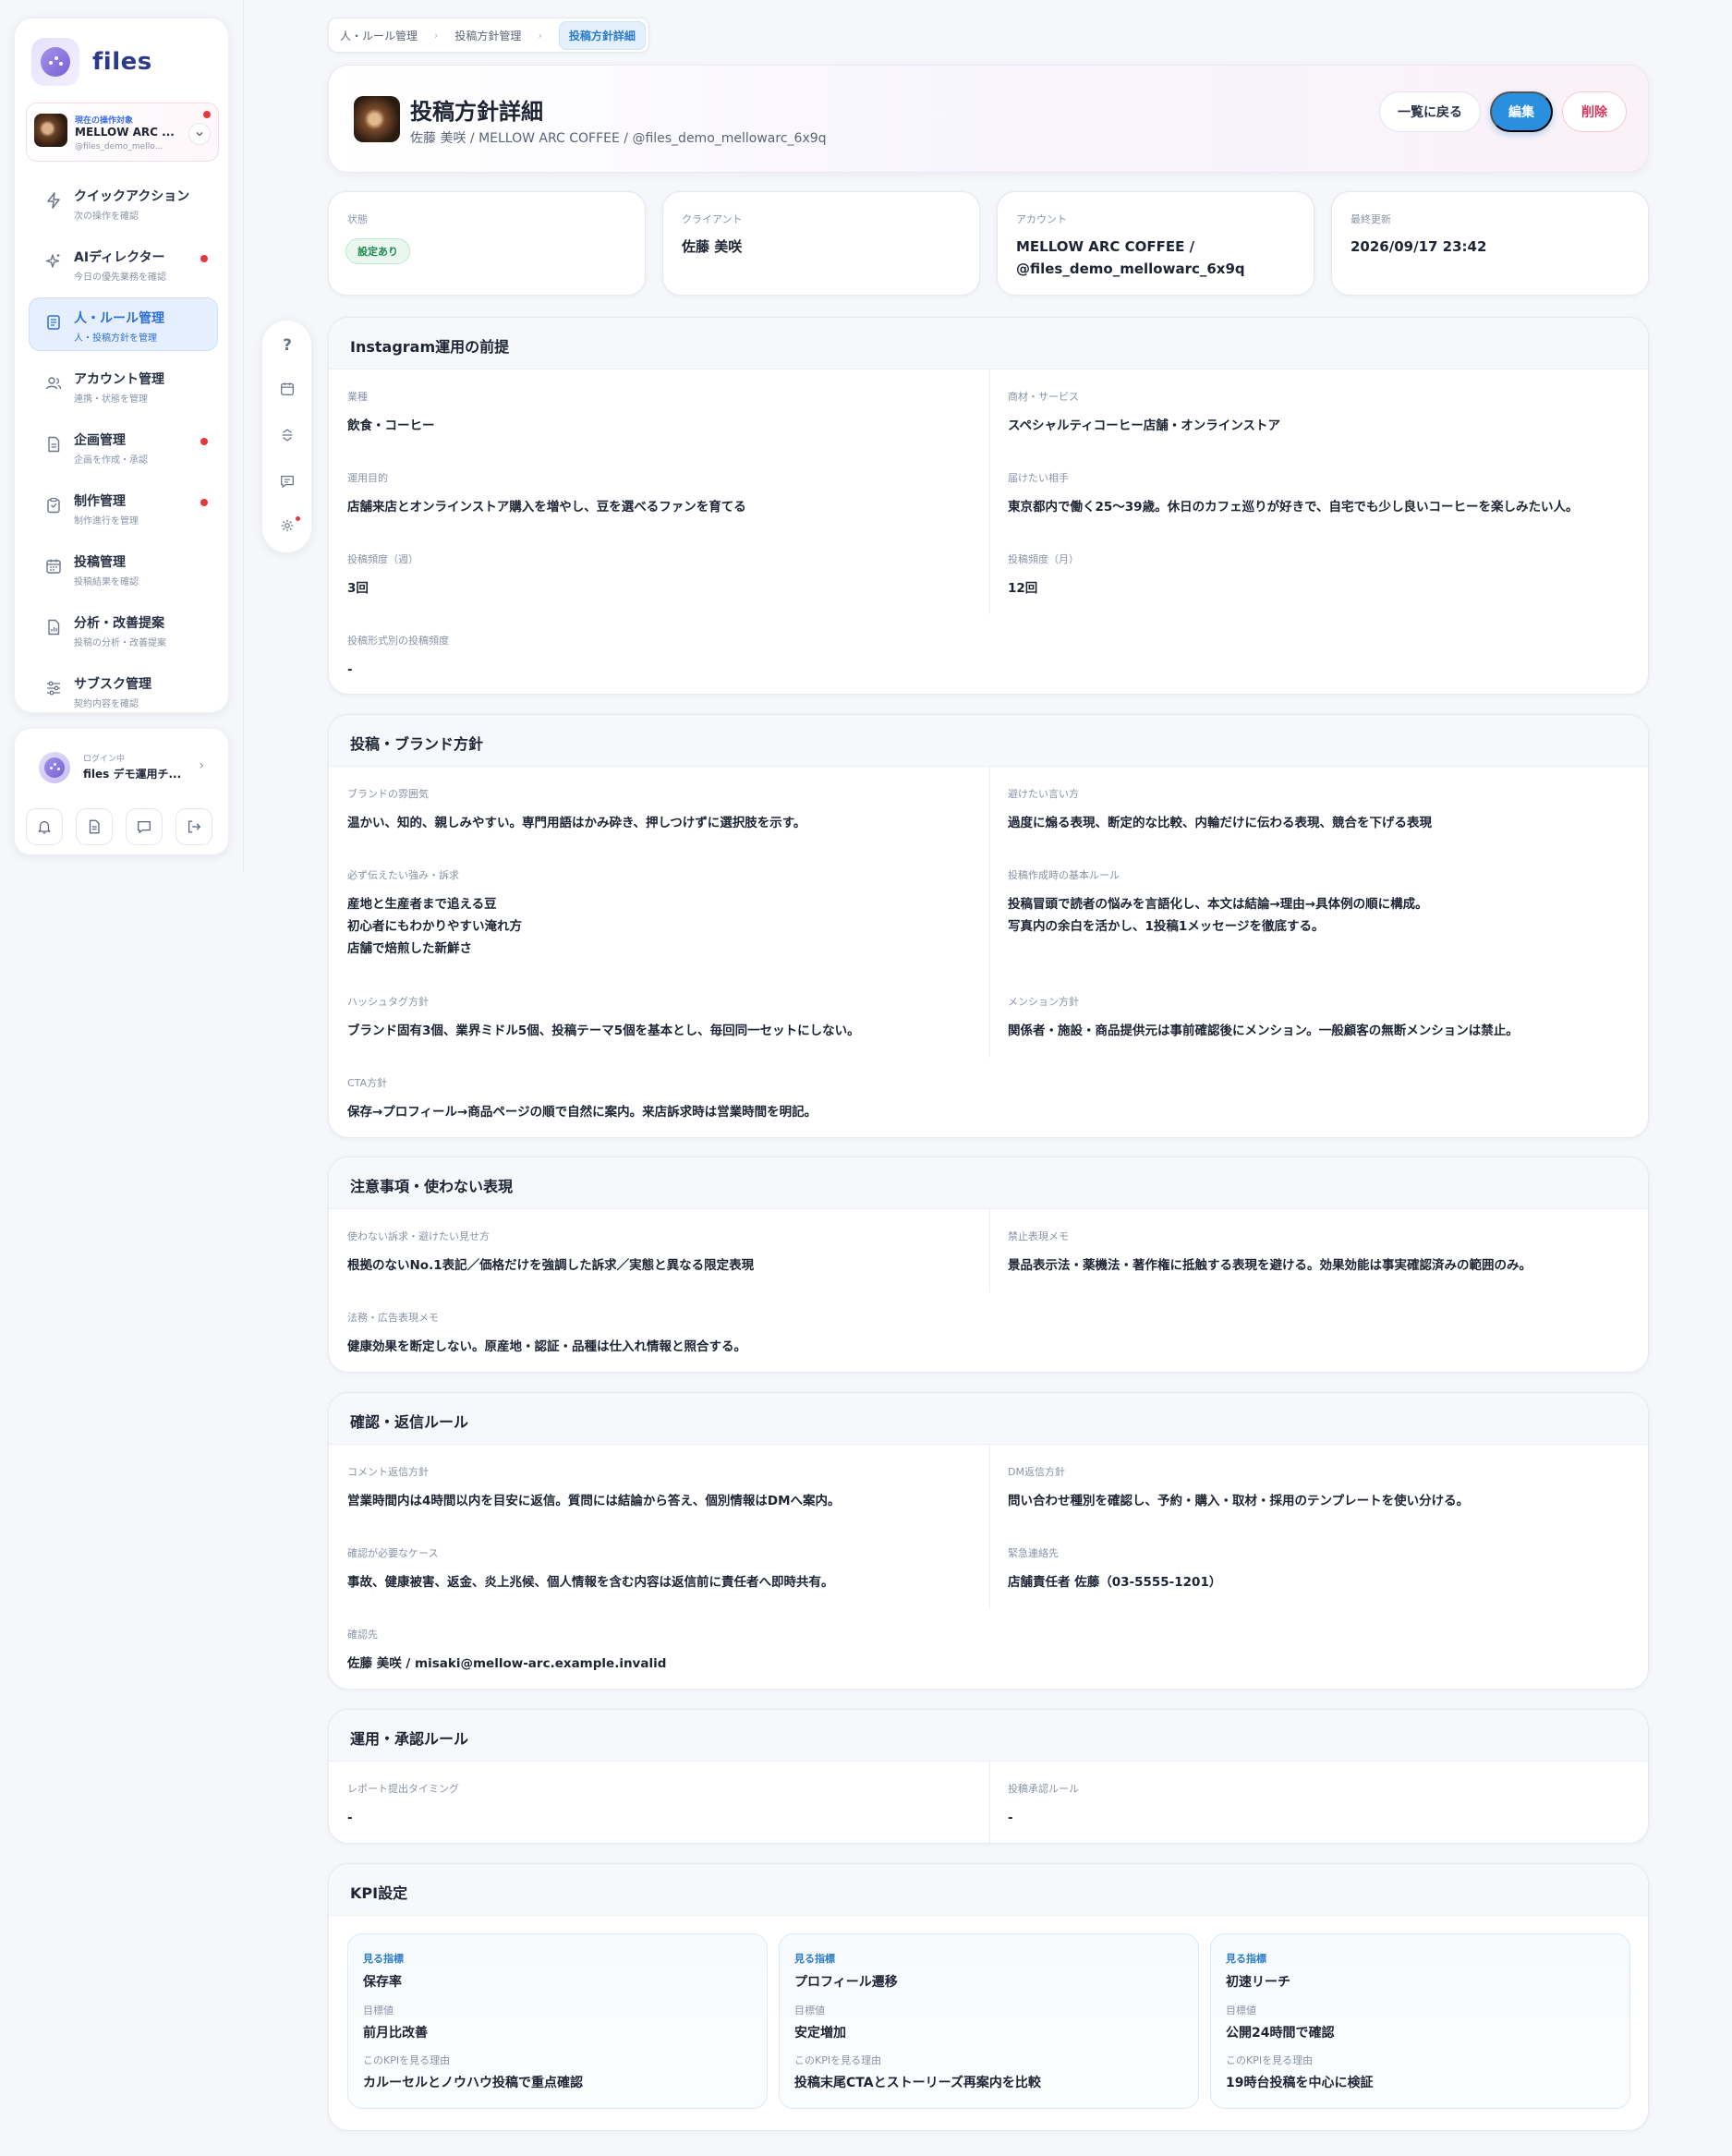 The width and height of the screenshot is (1732, 2156). I want to click on documents-button, so click(94, 826).